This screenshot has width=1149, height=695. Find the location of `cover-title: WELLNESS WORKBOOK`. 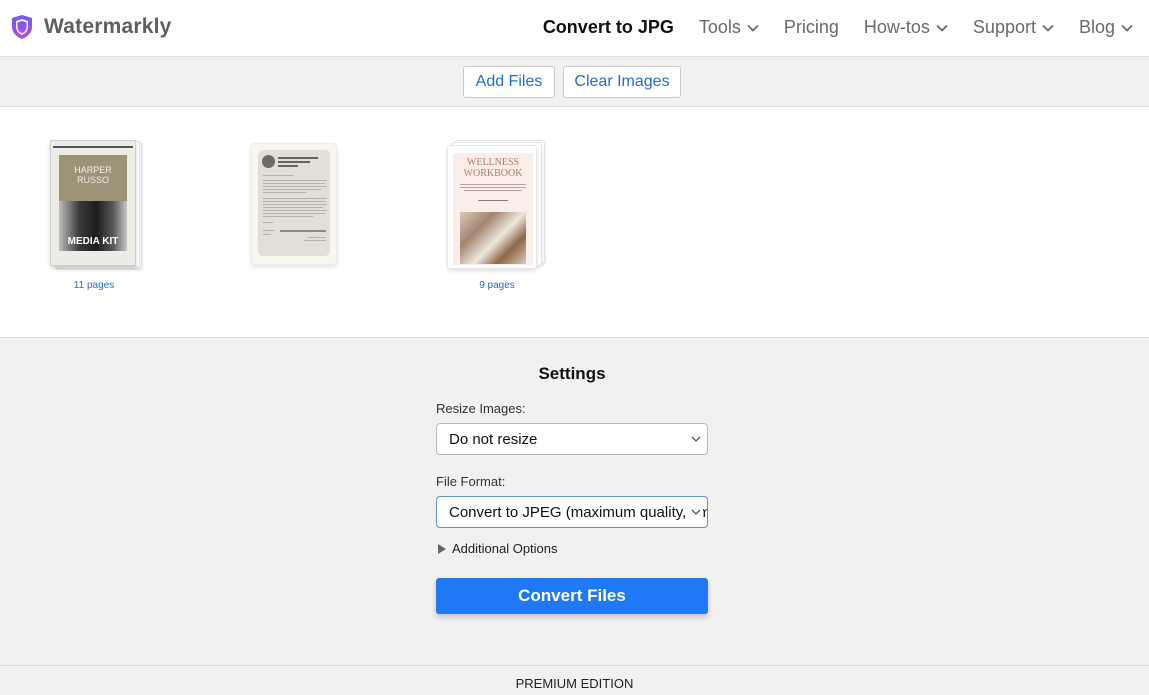

cover-title: WELLNESS WORKBOOK is located at coordinates (493, 168).